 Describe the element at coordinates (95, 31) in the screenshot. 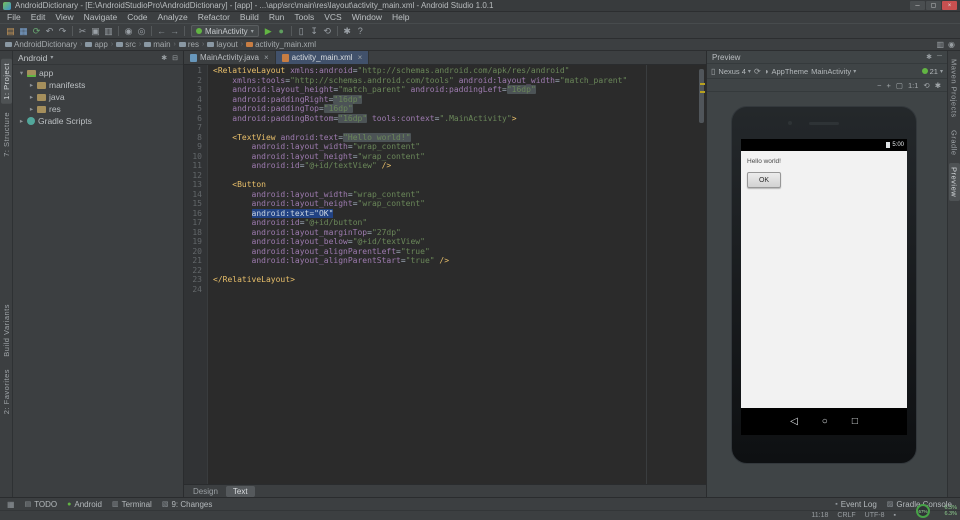

I see `copy-icon: ▣` at that location.